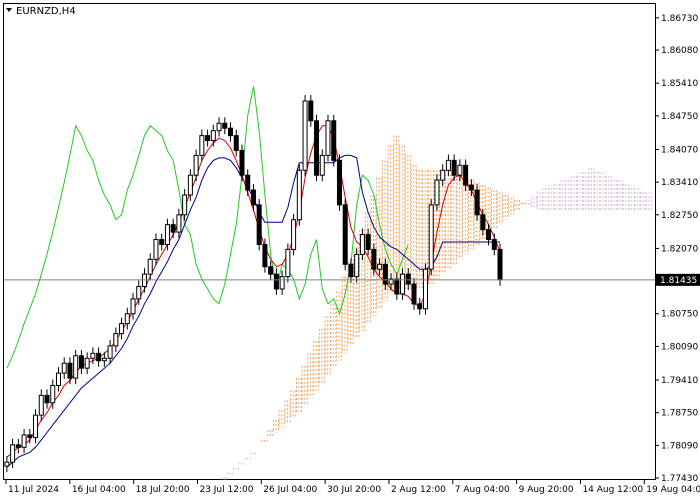 This screenshot has width=700, height=504. What do you see at coordinates (546, 490) in the screenshot?
I see `x-tick-label: 9 Aug 20:00` at bounding box center [546, 490].